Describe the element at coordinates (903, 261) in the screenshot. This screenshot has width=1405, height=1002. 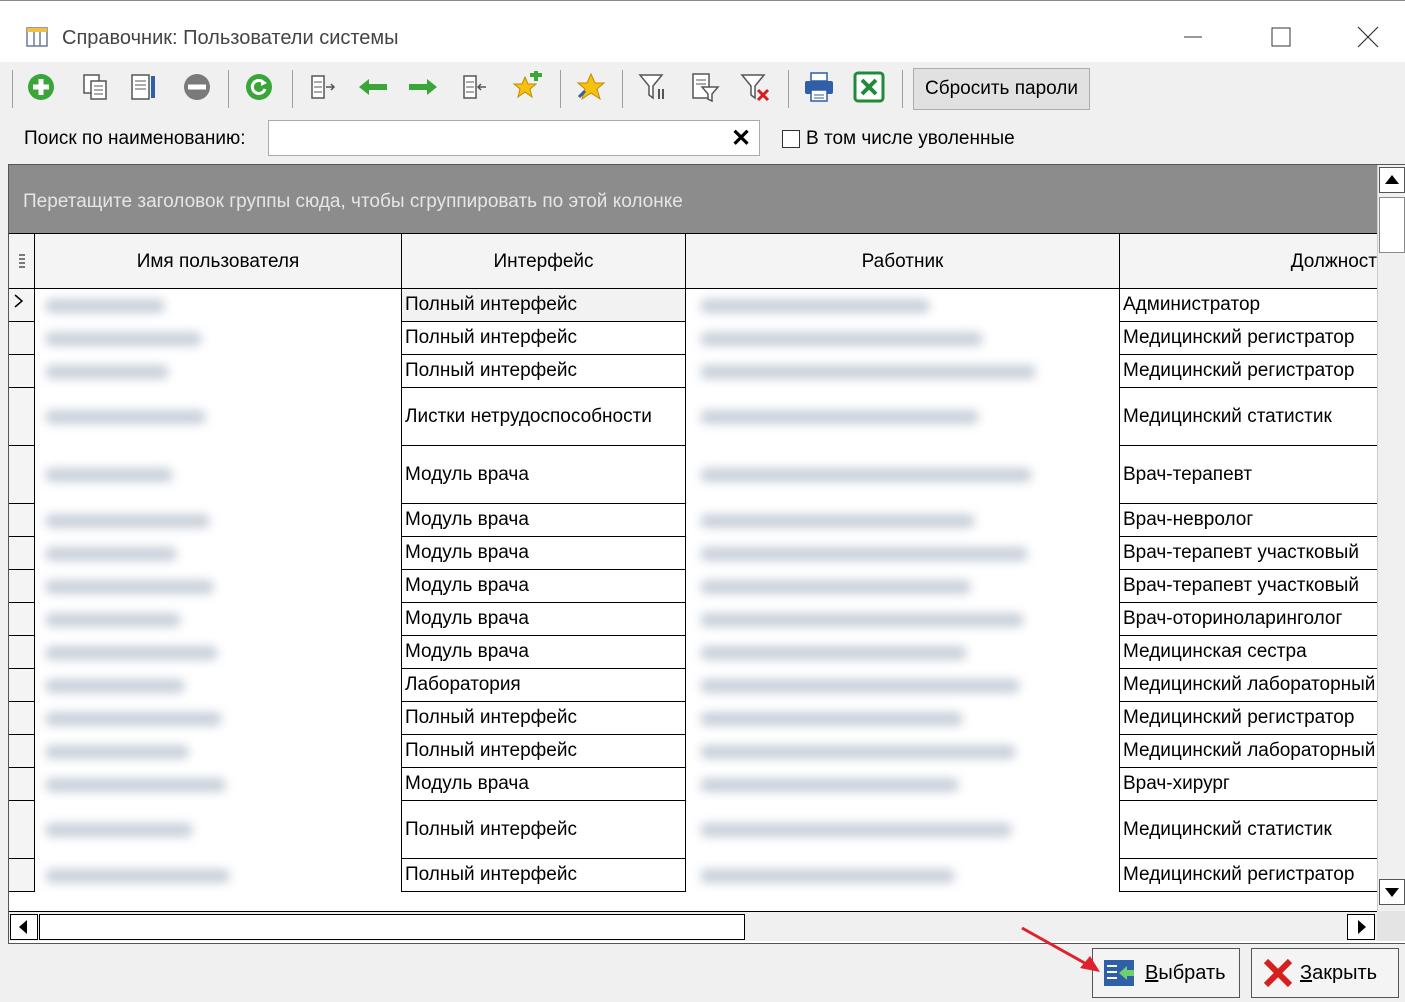
I see `column-header-worker: Работник` at that location.